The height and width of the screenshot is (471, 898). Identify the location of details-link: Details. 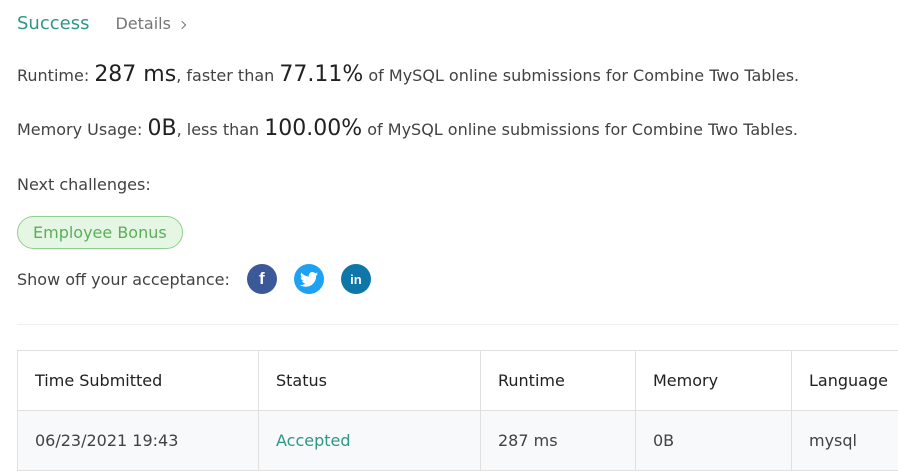
(151, 23).